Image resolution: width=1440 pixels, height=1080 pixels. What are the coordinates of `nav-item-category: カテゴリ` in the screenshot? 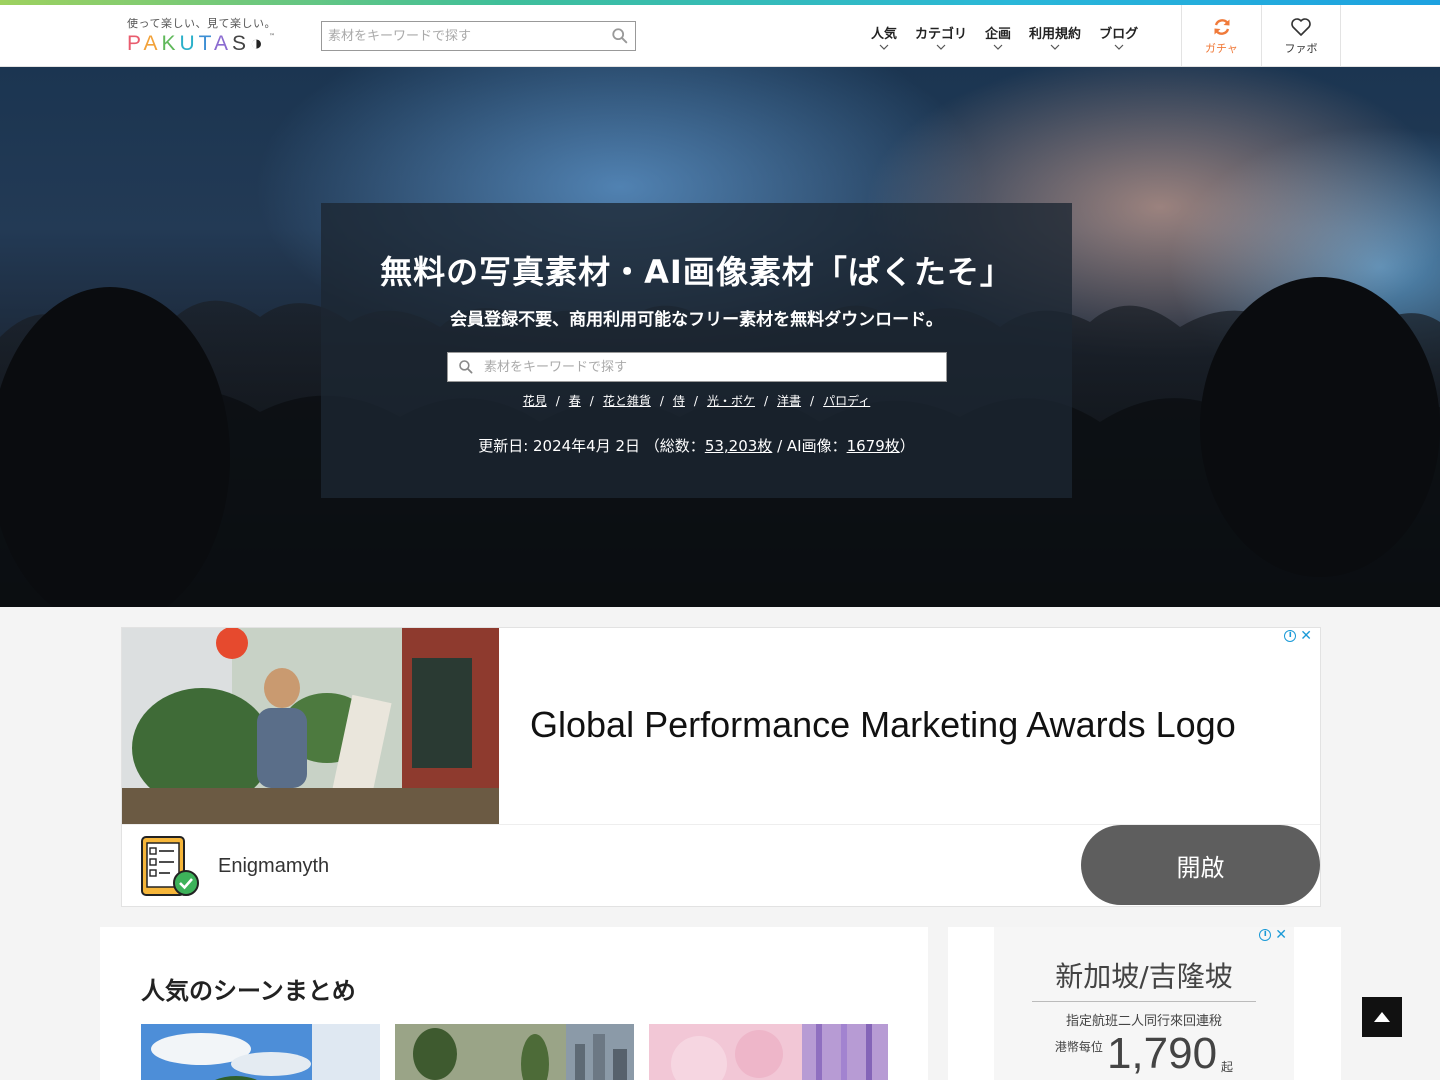 It's located at (941, 36).